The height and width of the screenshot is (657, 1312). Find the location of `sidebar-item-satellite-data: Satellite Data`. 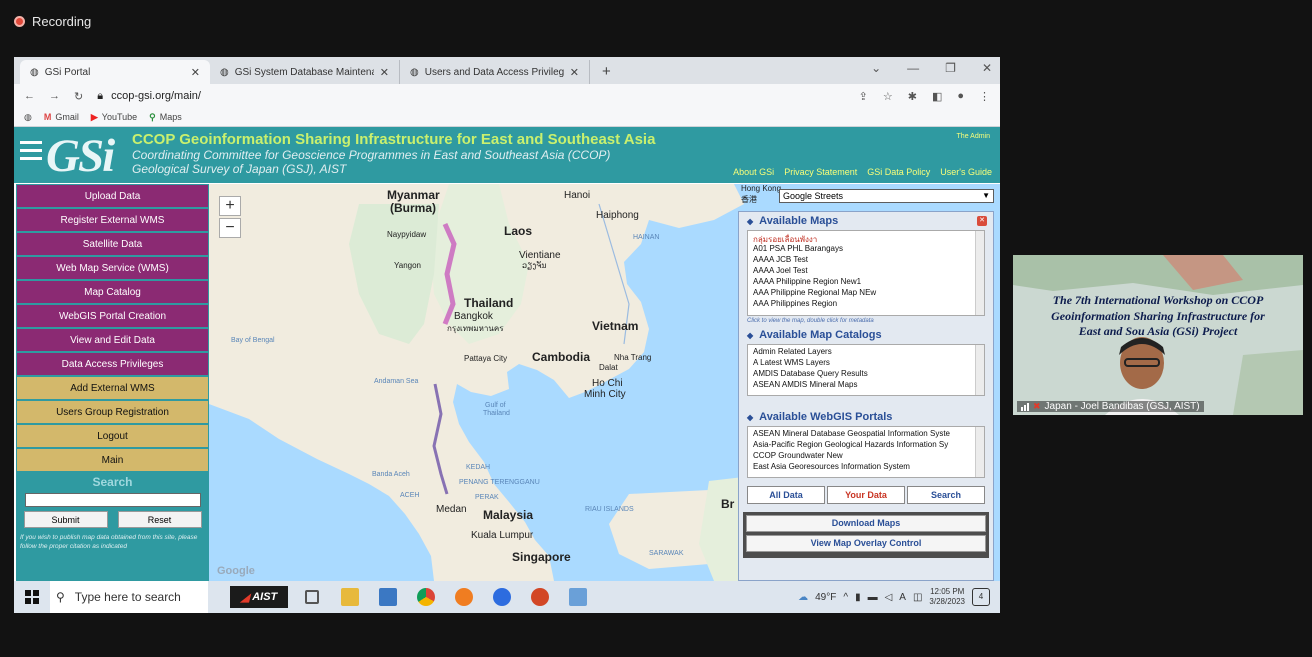

sidebar-item-satellite-data: Satellite Data is located at coordinates (112, 244).